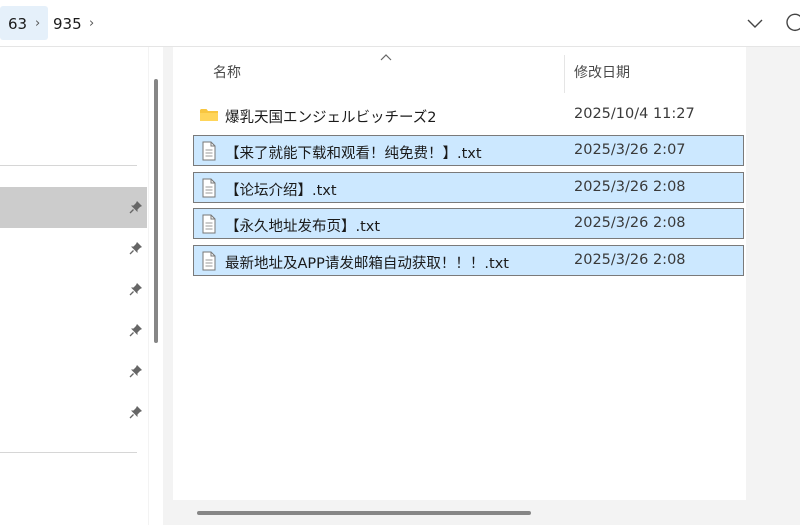 This screenshot has width=800, height=525. I want to click on file-row: 【永久地址发布页】.txt 2025/3/26 2:08, so click(468, 223).